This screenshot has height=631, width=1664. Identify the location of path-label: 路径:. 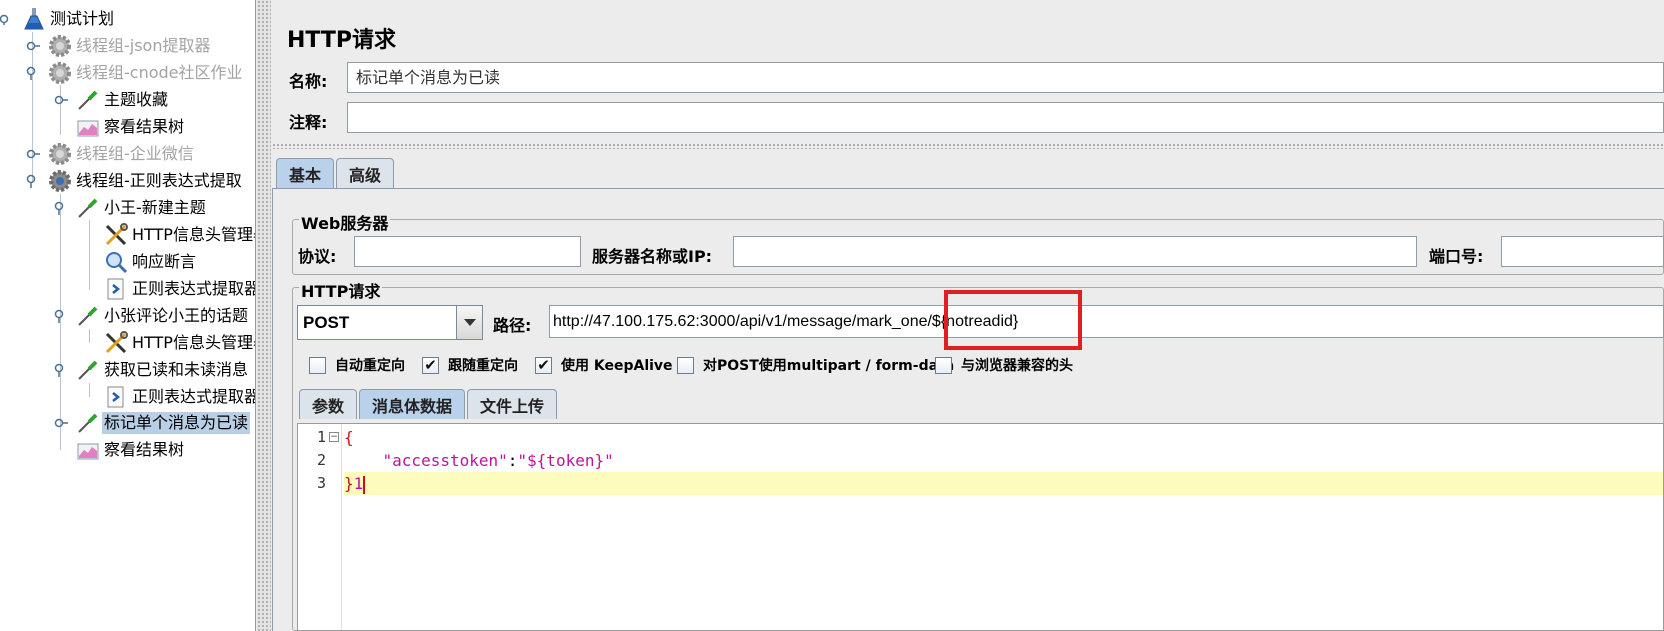
(512, 325).